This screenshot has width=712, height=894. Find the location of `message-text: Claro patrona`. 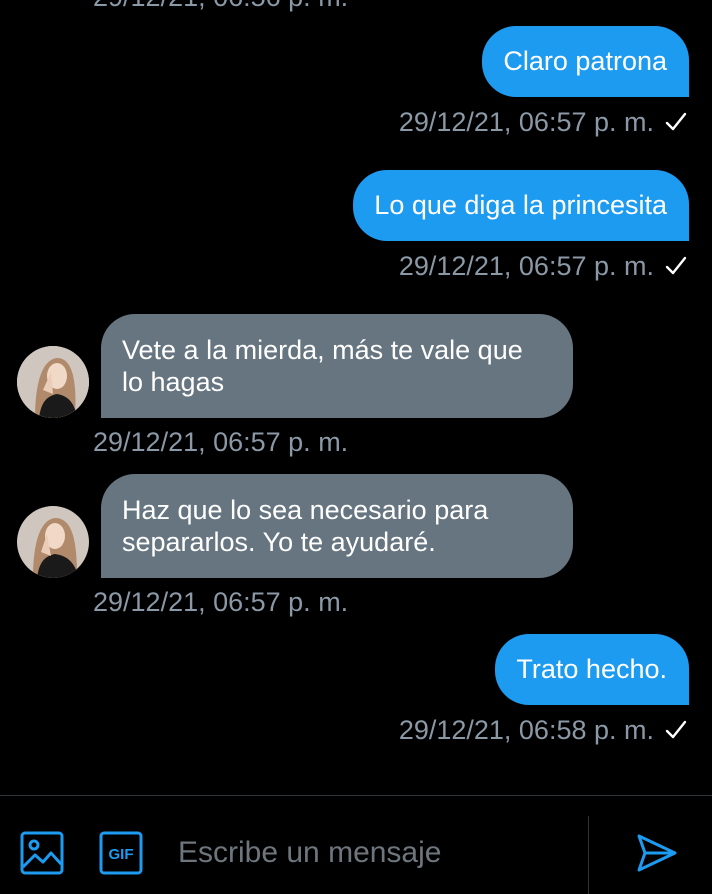

message-text: Claro patrona is located at coordinates (585, 61).